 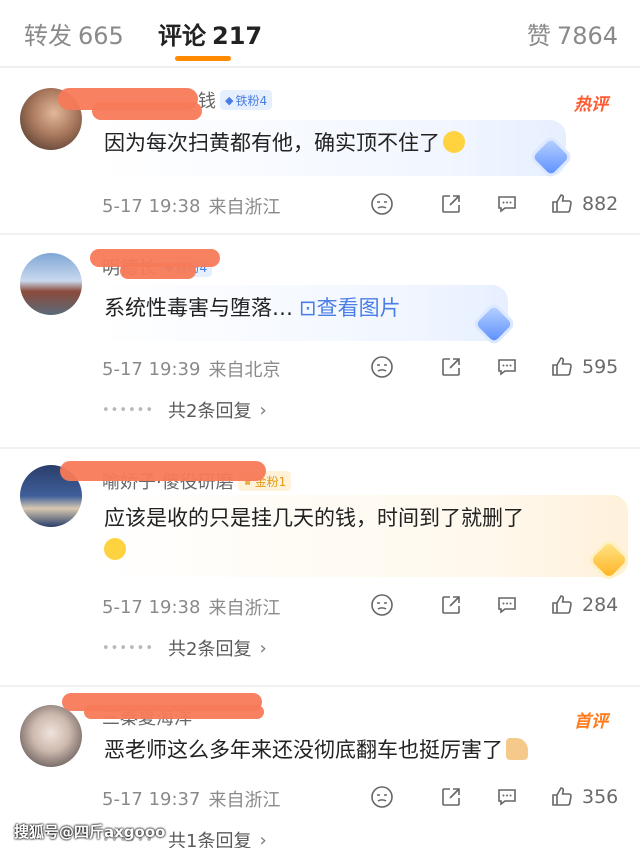 I want to click on comment-actions: 595, so click(x=320, y=369).